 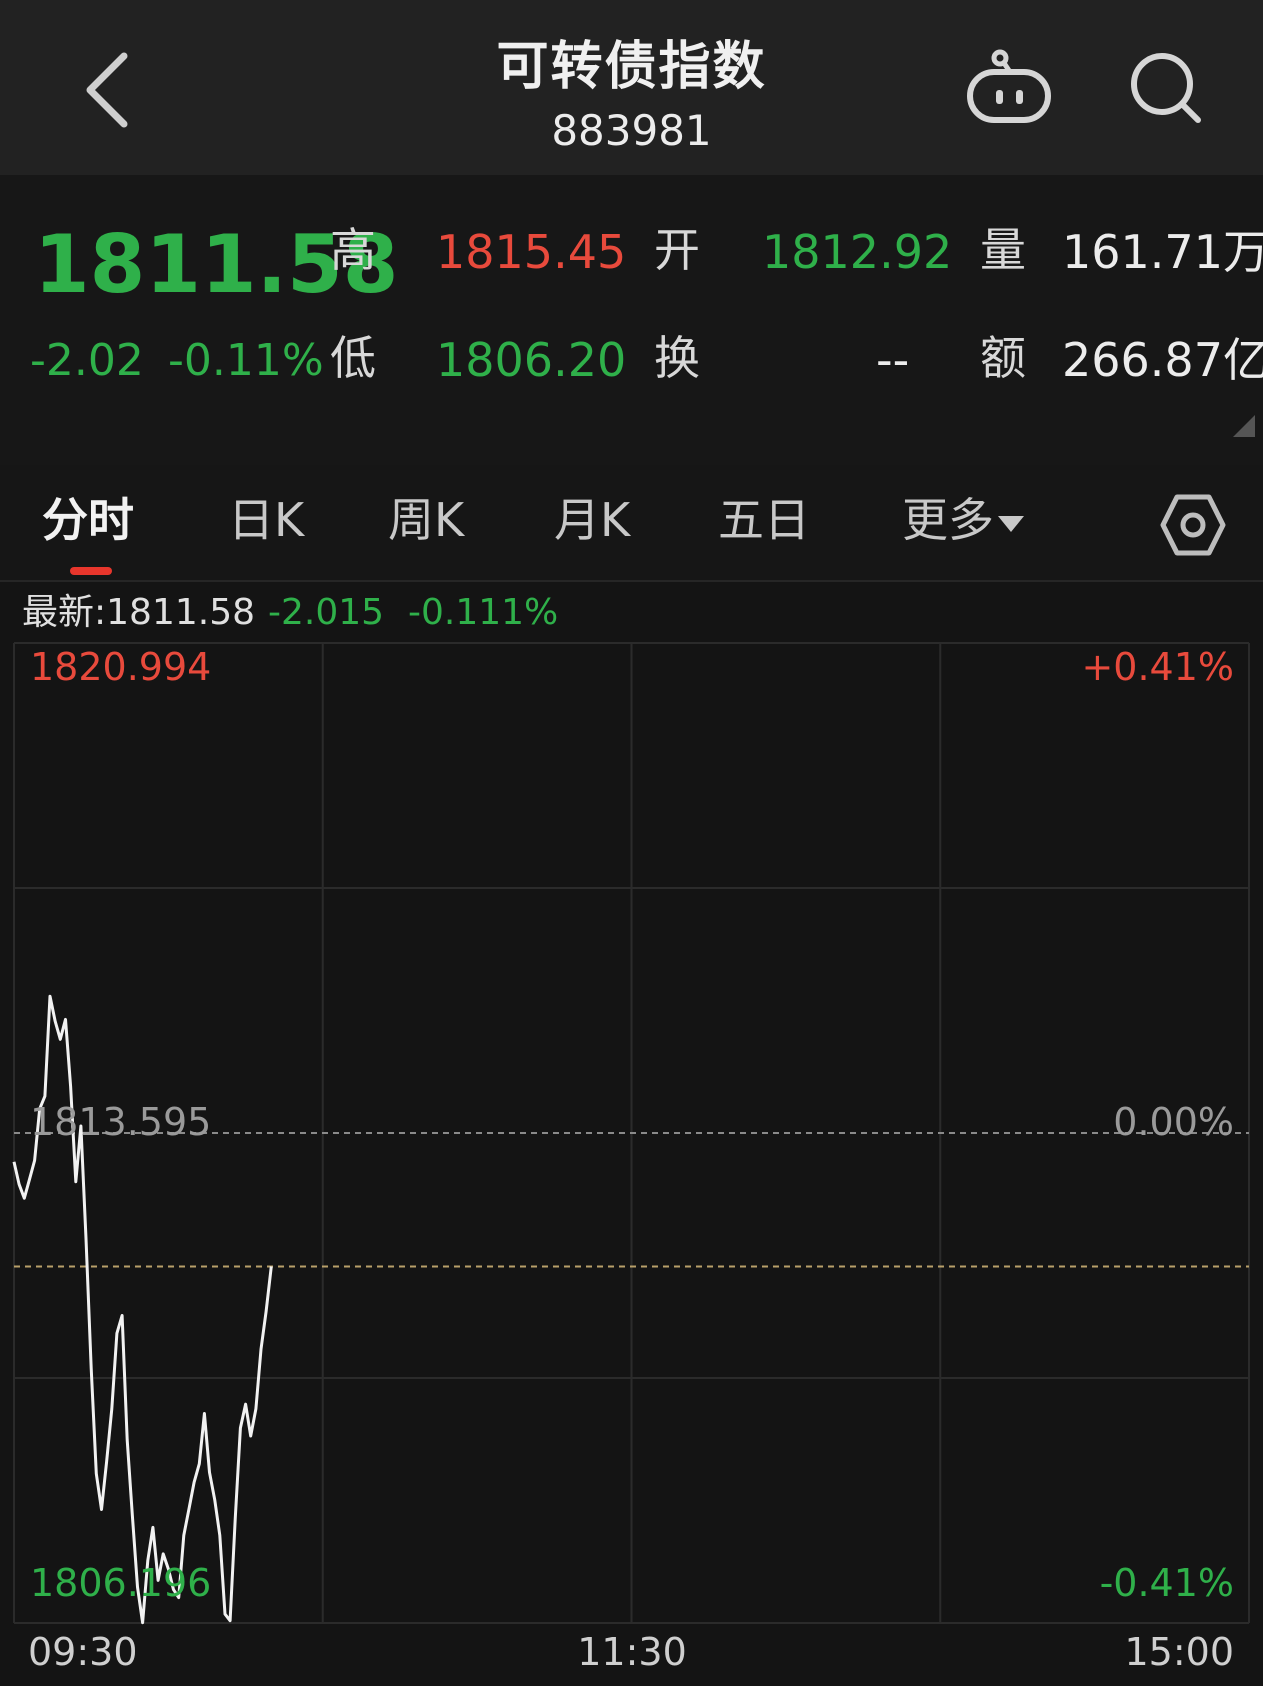 I want to click on amount-value: 266.87亿, so click(x=1162, y=360).